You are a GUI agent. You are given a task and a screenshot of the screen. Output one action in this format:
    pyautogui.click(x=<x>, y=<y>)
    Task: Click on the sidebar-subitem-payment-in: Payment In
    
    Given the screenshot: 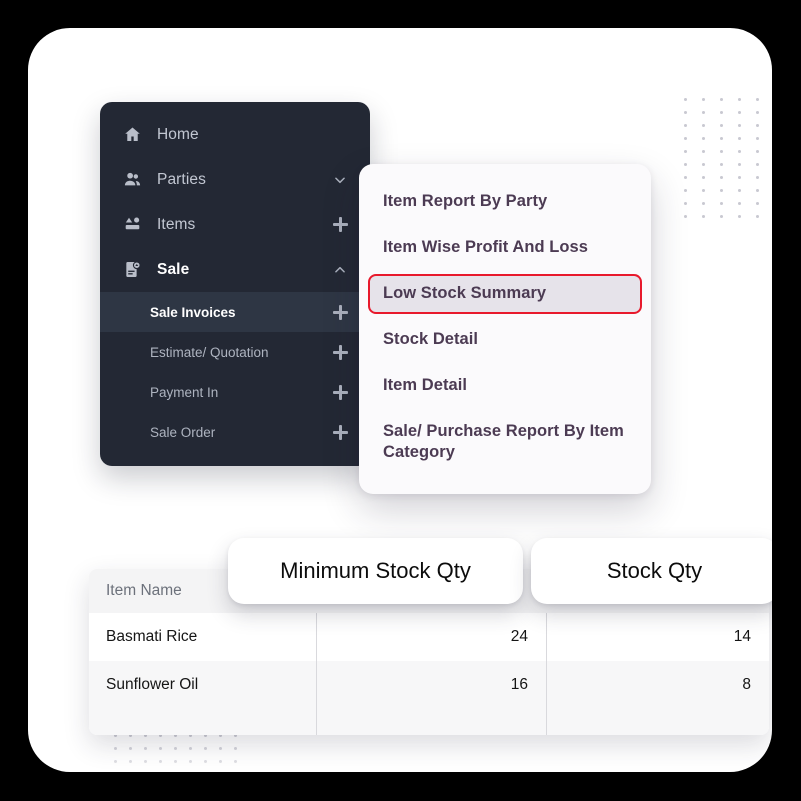 What is the action you would take?
    pyautogui.click(x=235, y=392)
    